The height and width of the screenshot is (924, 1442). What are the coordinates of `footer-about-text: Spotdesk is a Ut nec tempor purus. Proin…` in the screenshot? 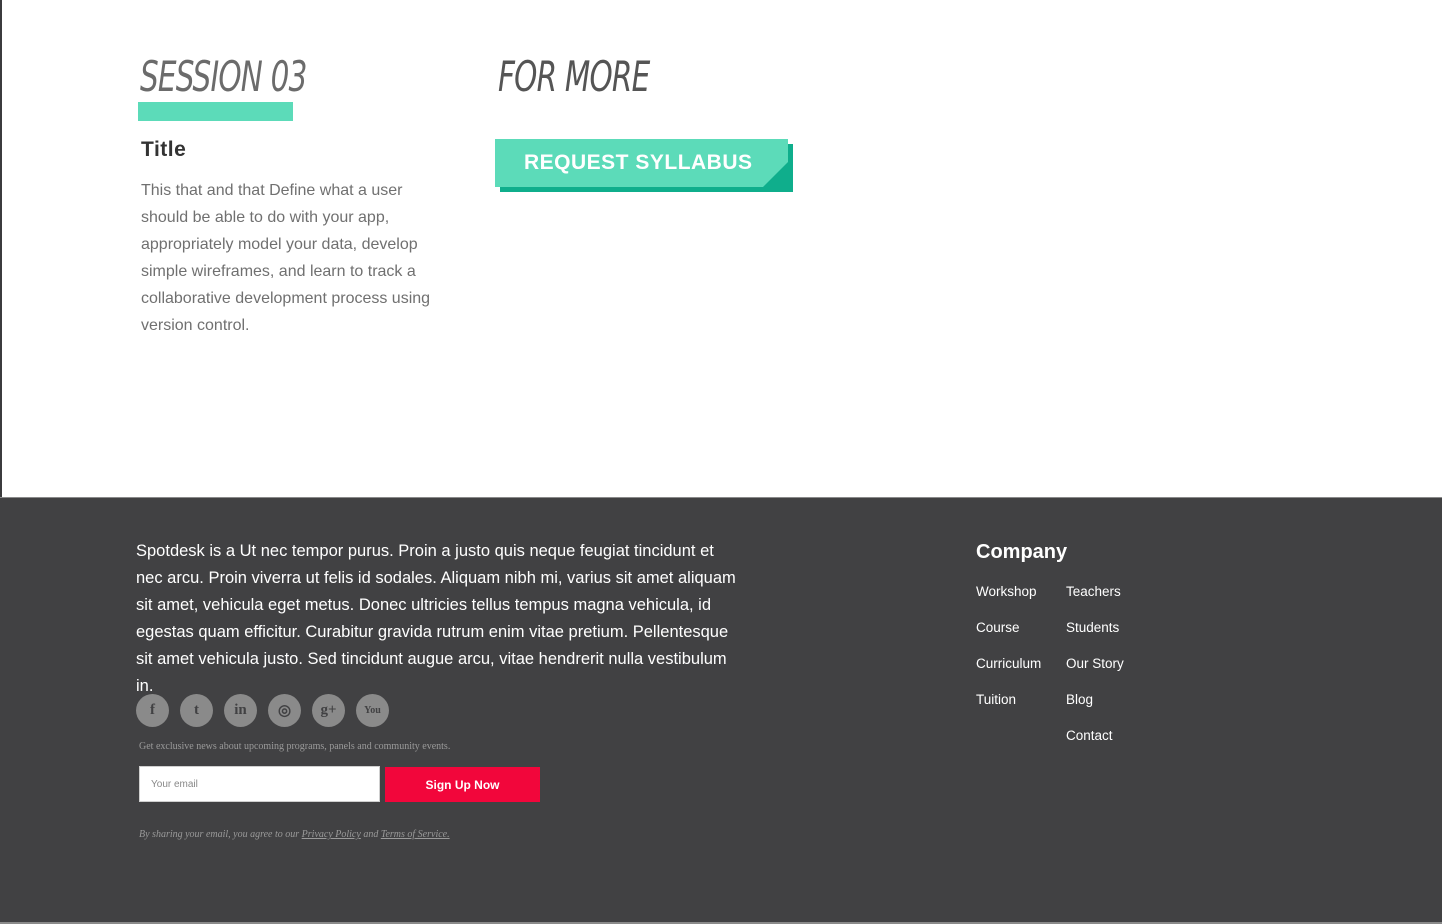 It's located at (436, 618).